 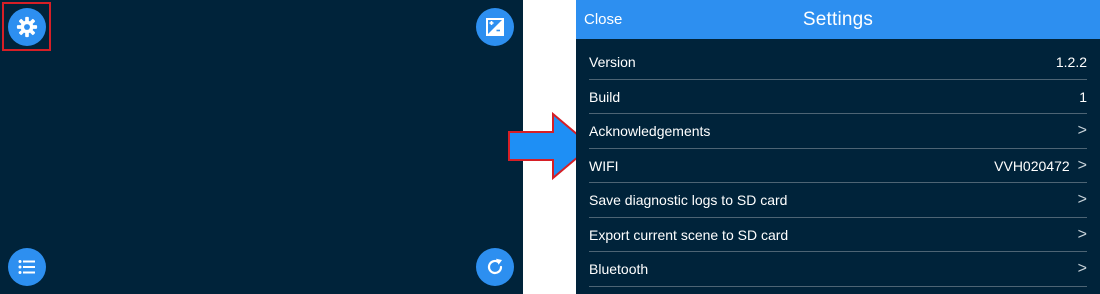 What do you see at coordinates (689, 234) in the screenshot?
I see `row-label: Export current scene to SD card` at bounding box center [689, 234].